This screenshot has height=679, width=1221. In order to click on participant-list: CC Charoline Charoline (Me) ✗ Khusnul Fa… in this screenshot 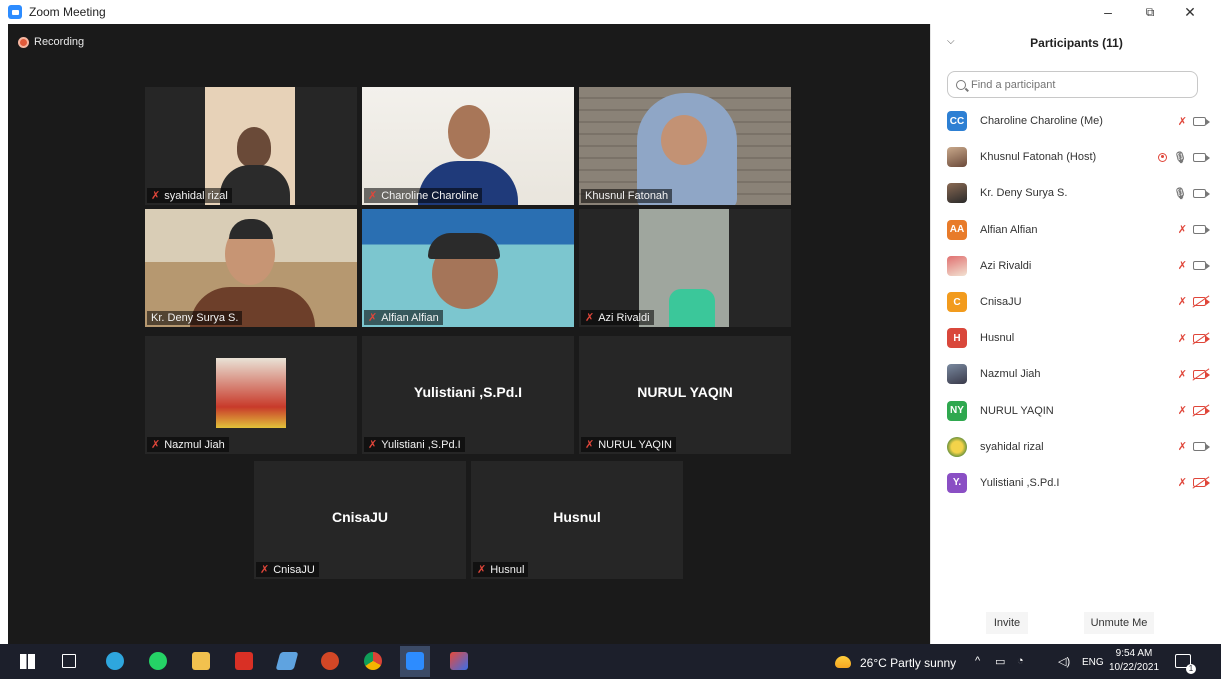, I will do `click(1076, 302)`.